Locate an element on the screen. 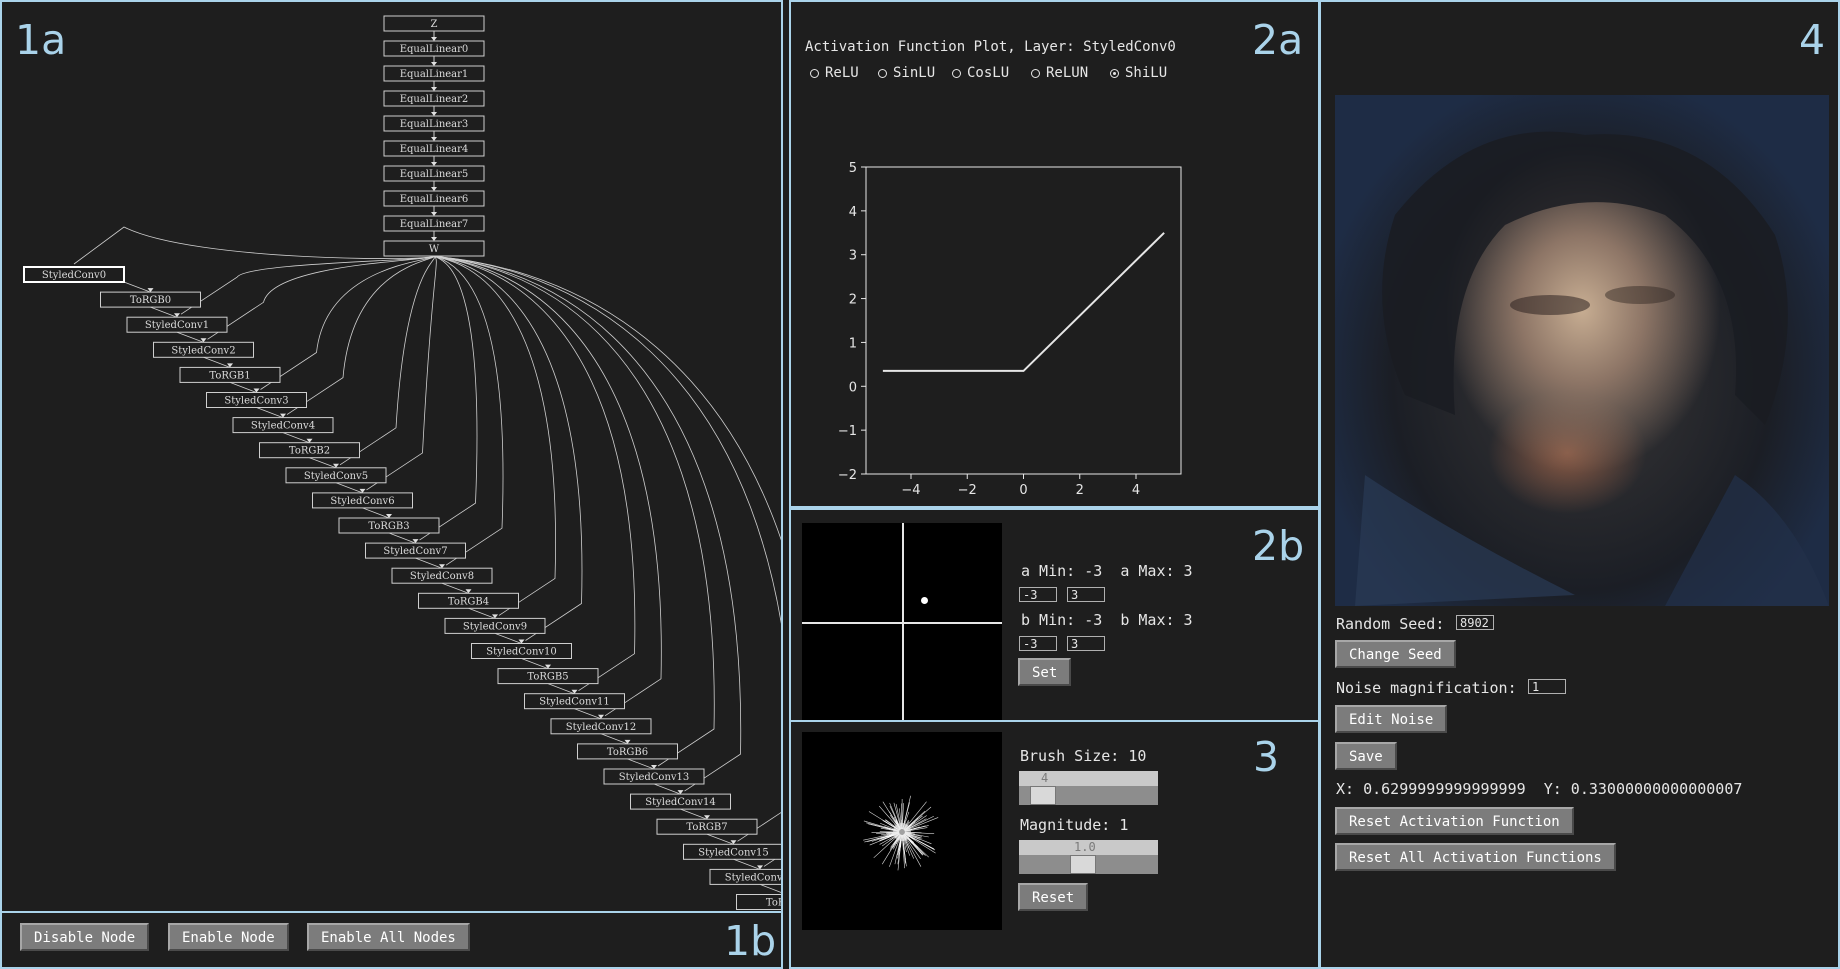 The image size is (1840, 969). graph-node: StyledConv10 is located at coordinates (521, 651).